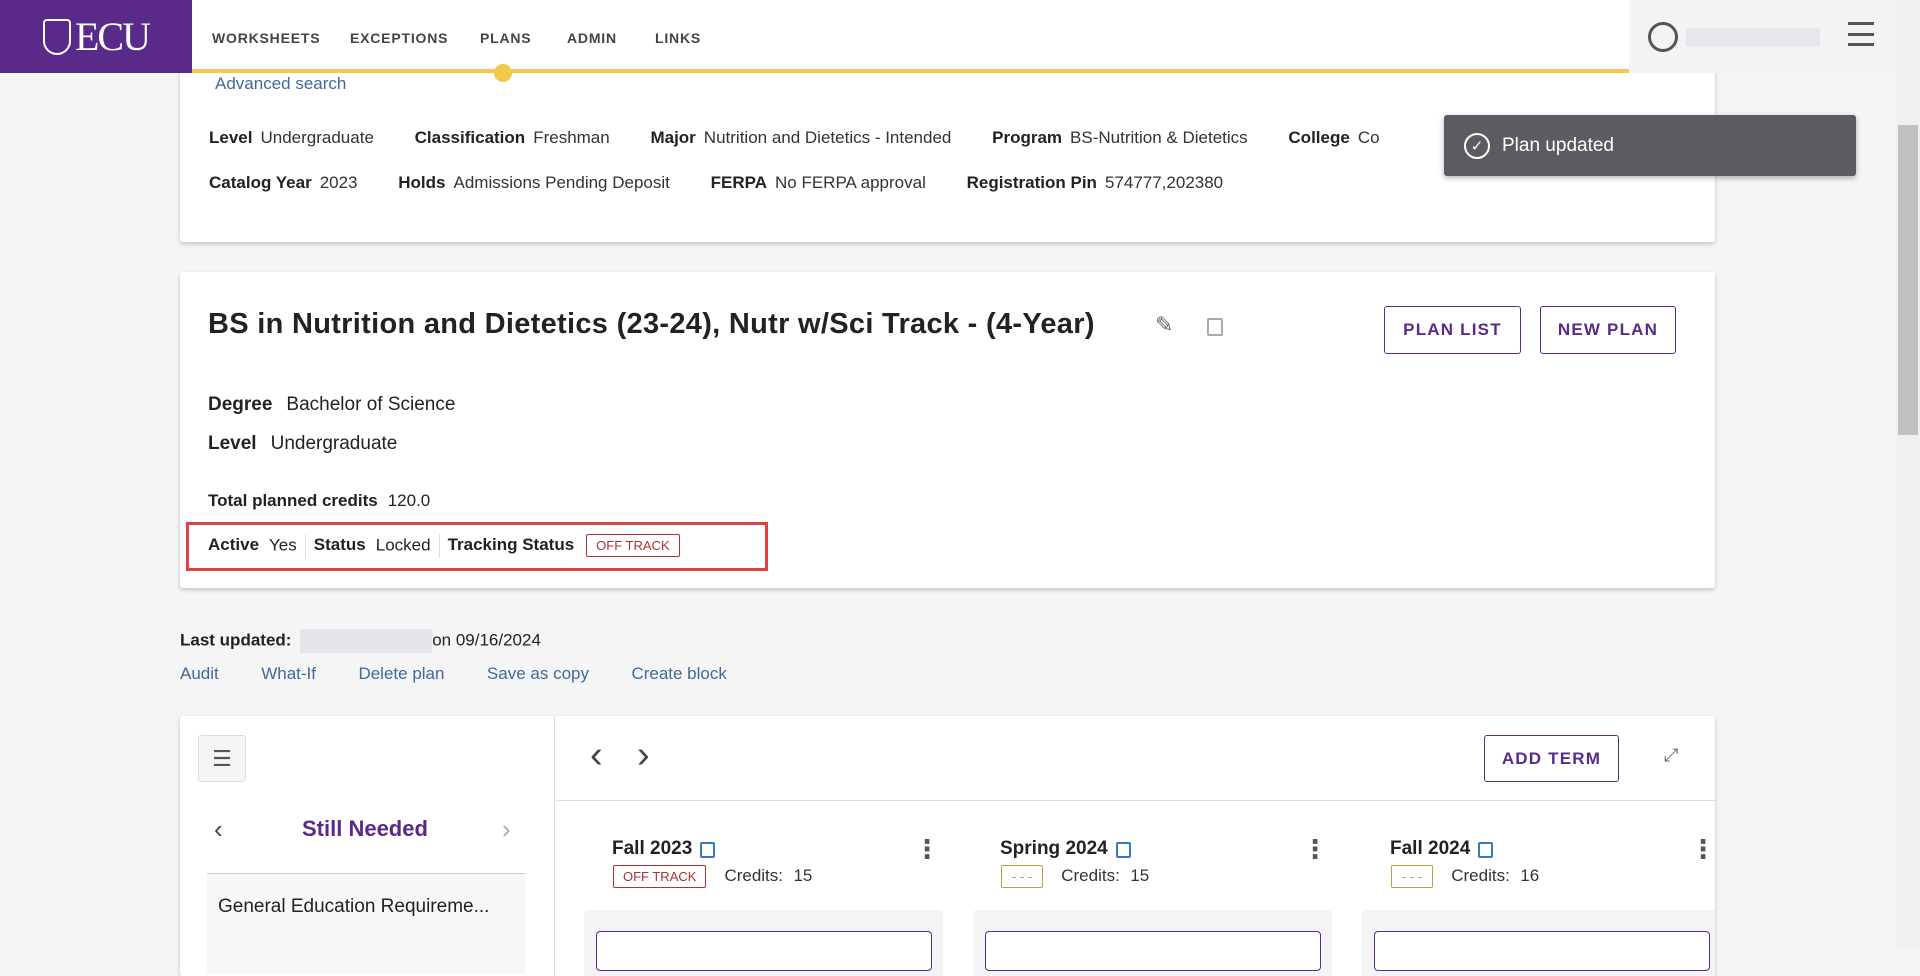 The height and width of the screenshot is (976, 1920). Describe the element at coordinates (505, 38) in the screenshot. I see `nav-plans: PLANS` at that location.